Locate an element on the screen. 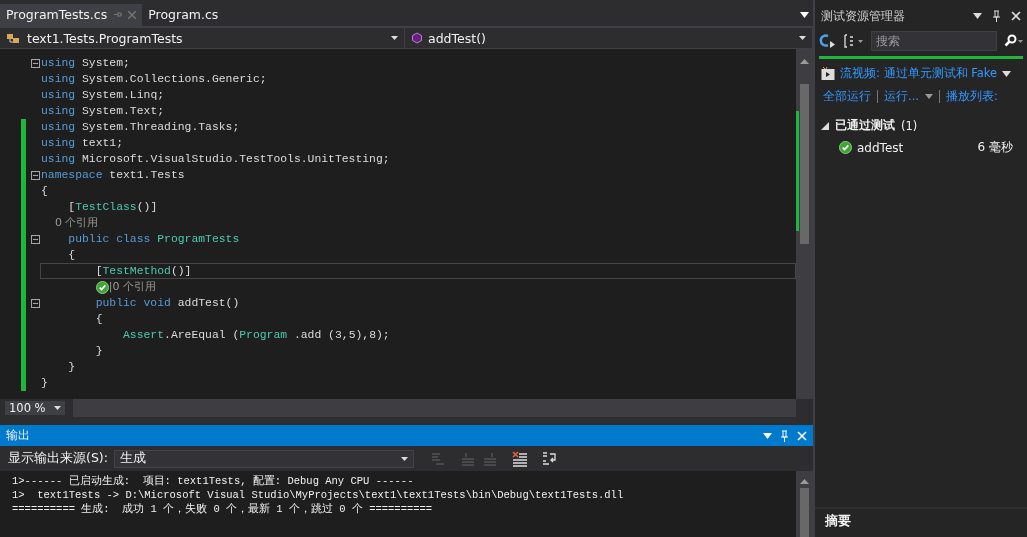 This screenshot has width=1027, height=537. zoom-dropdown: 100 % is located at coordinates (35, 408).